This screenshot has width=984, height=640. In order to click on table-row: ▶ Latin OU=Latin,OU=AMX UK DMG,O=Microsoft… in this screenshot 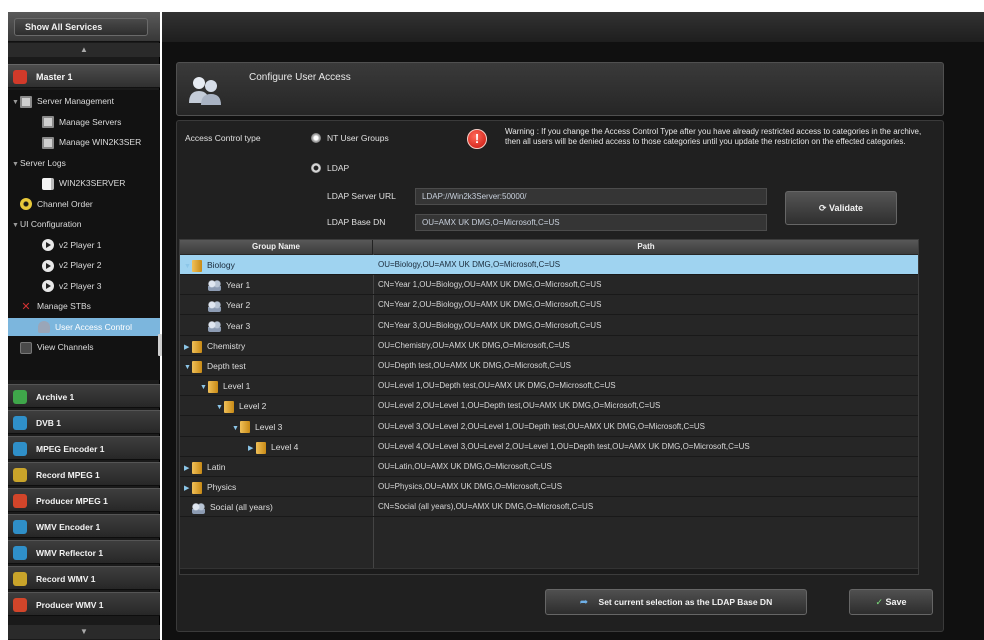, I will do `click(549, 467)`.